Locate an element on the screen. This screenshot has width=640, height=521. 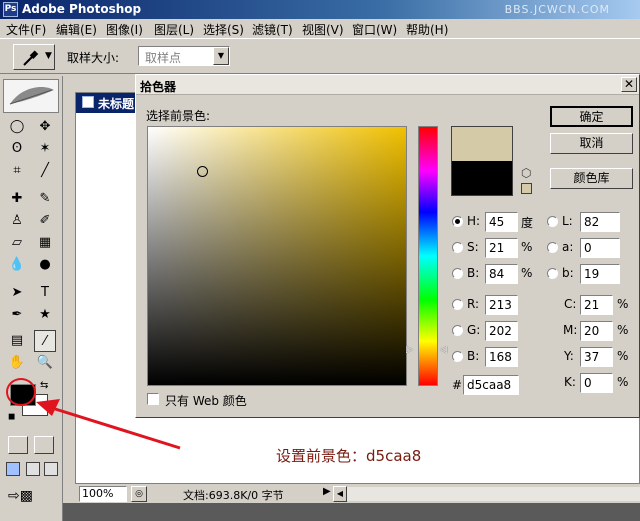
hue-slider is located at coordinates (428, 256).